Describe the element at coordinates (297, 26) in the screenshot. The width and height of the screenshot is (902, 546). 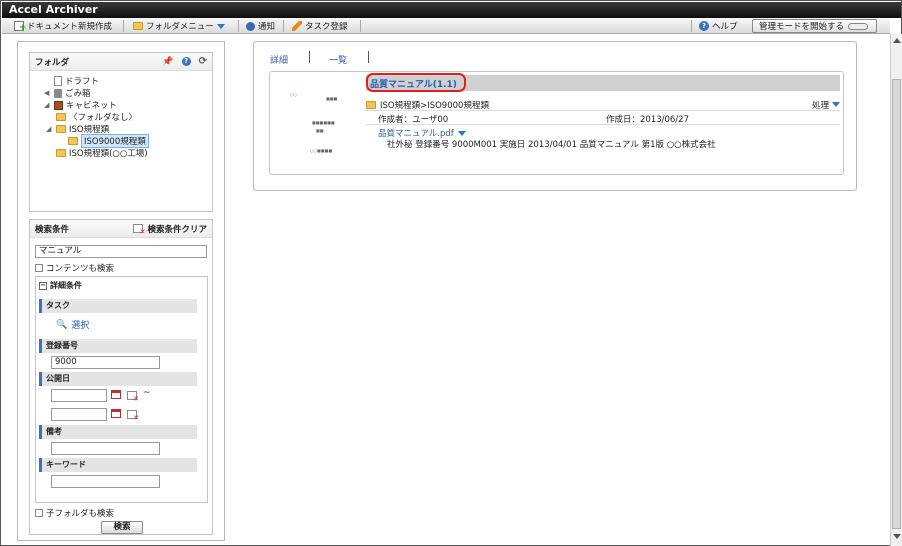
I see `task-pencil-icon` at that location.